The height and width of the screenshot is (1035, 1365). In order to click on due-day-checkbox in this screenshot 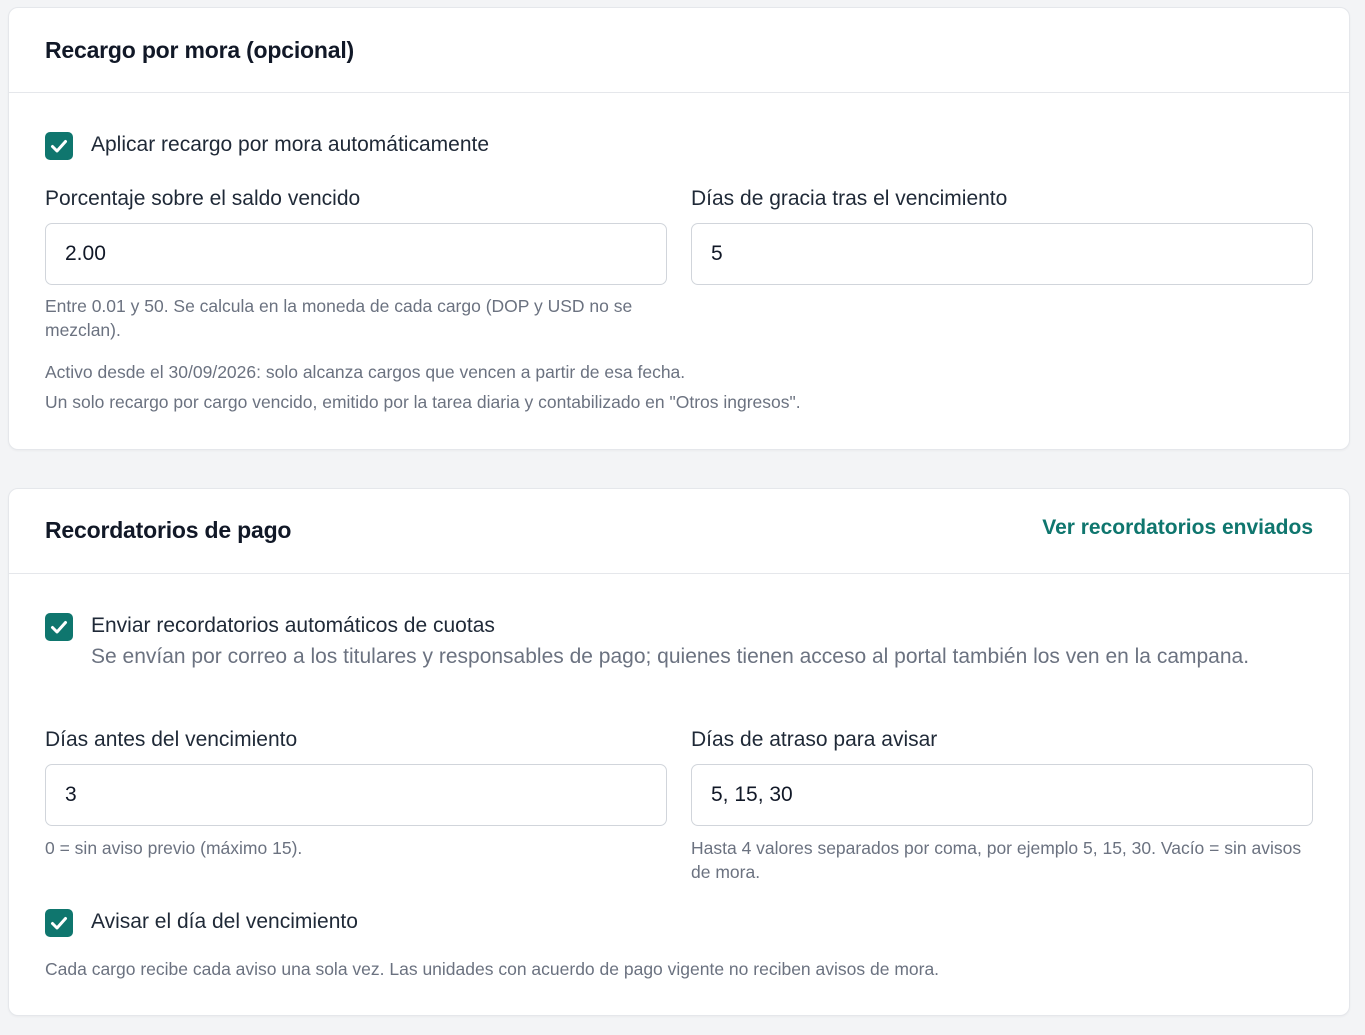, I will do `click(59, 923)`.